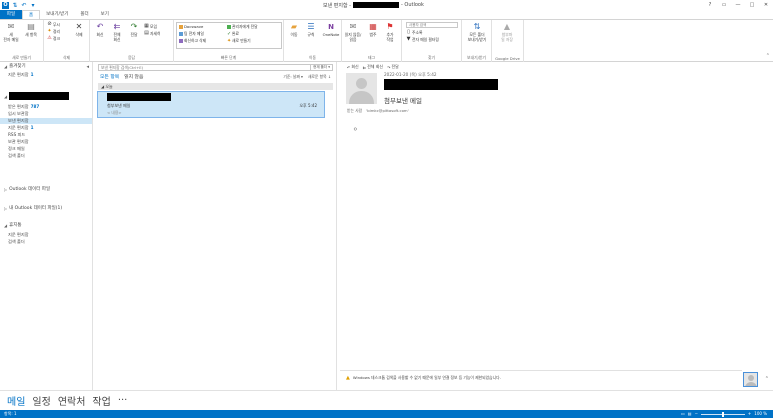  I want to click on help-button: ?, so click(710, 5).